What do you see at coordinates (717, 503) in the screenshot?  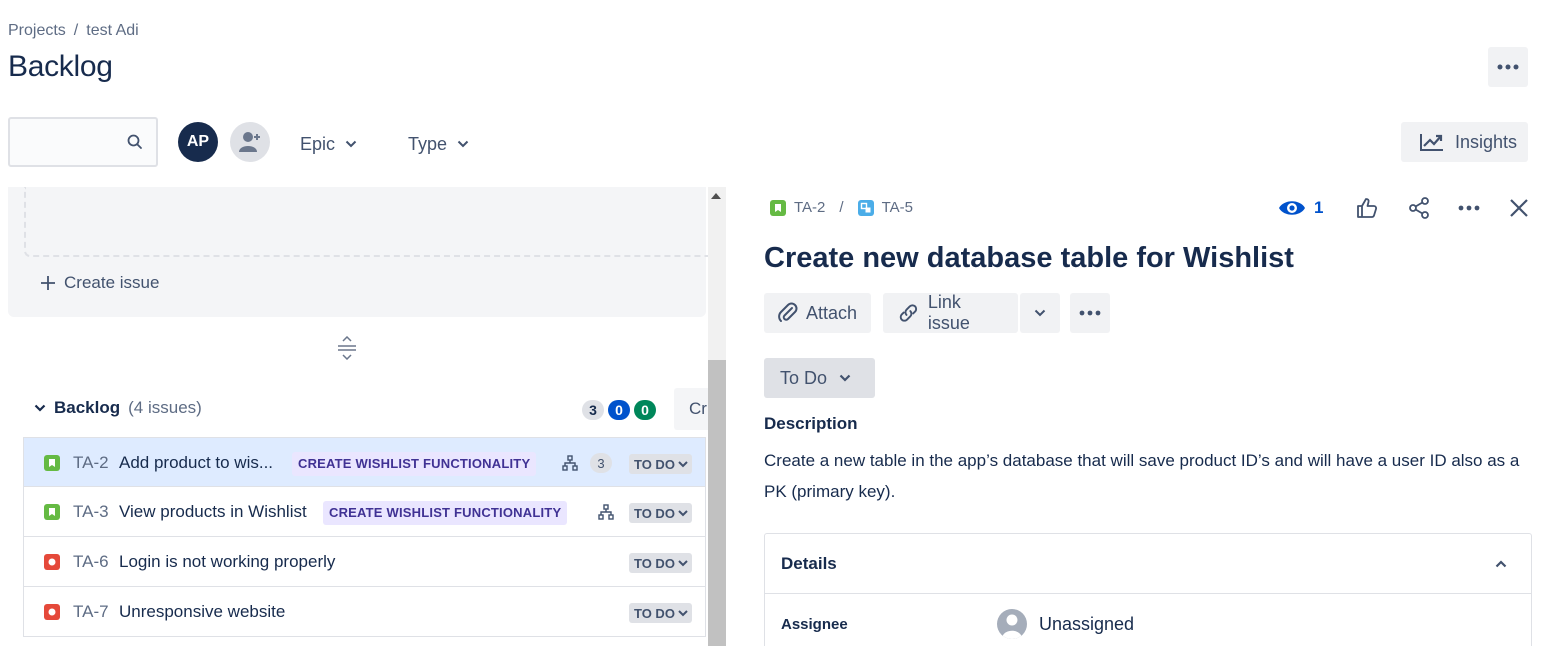 I see `scrollbar-thumb` at bounding box center [717, 503].